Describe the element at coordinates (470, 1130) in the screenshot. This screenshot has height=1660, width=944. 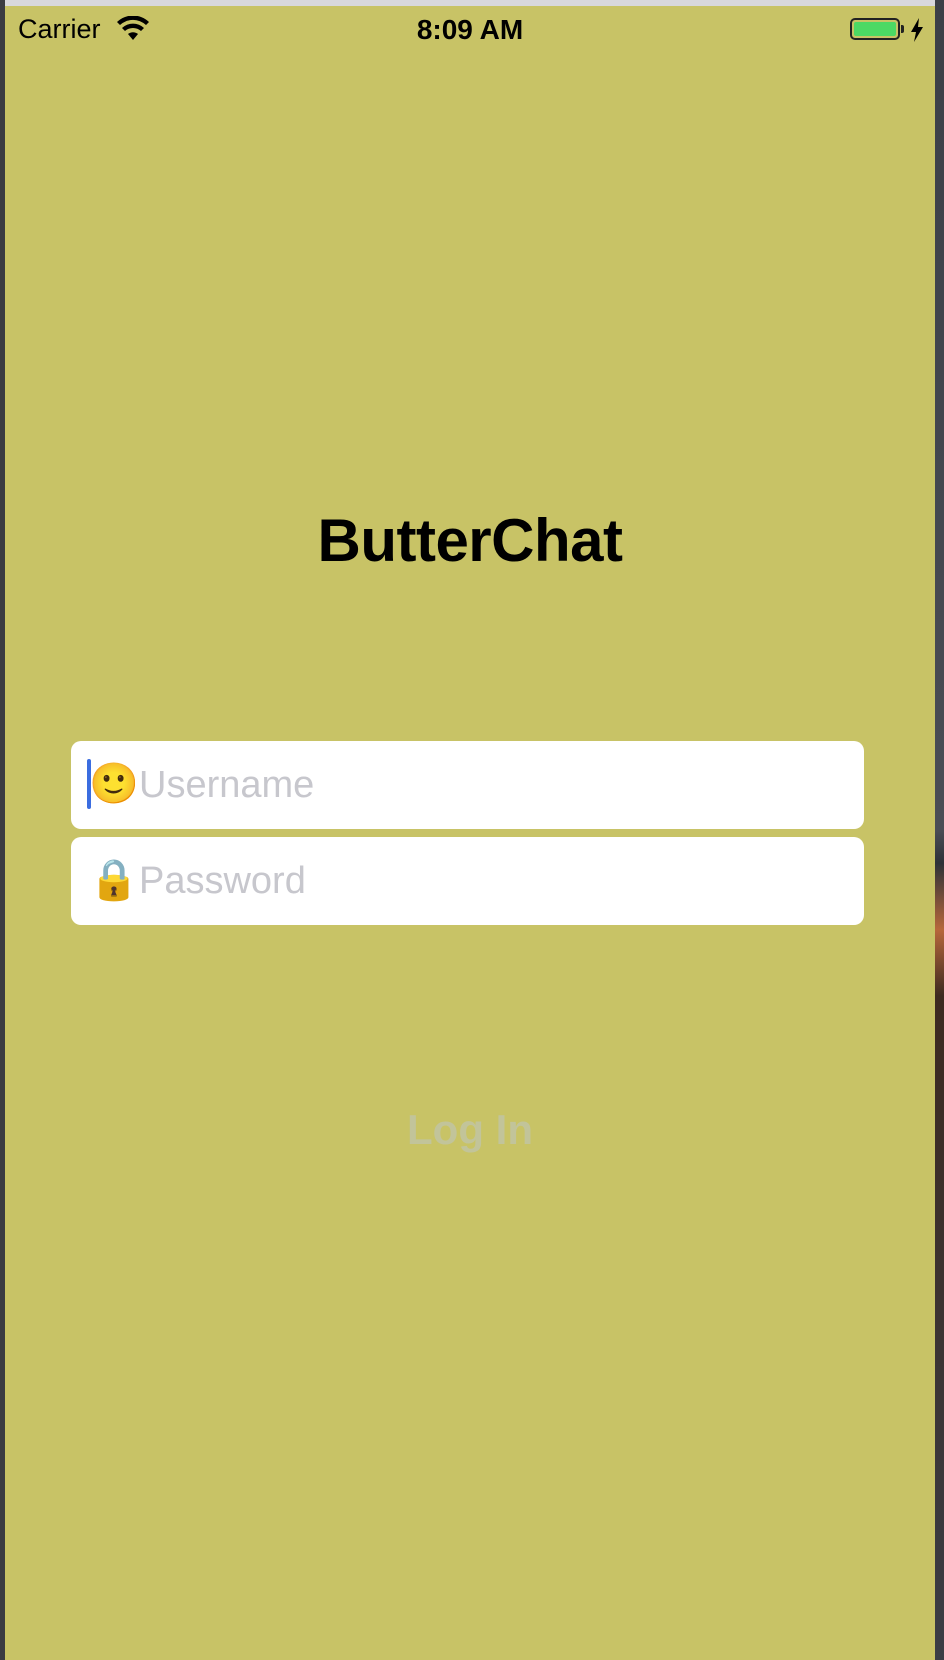
I see `login-button: Log In` at that location.